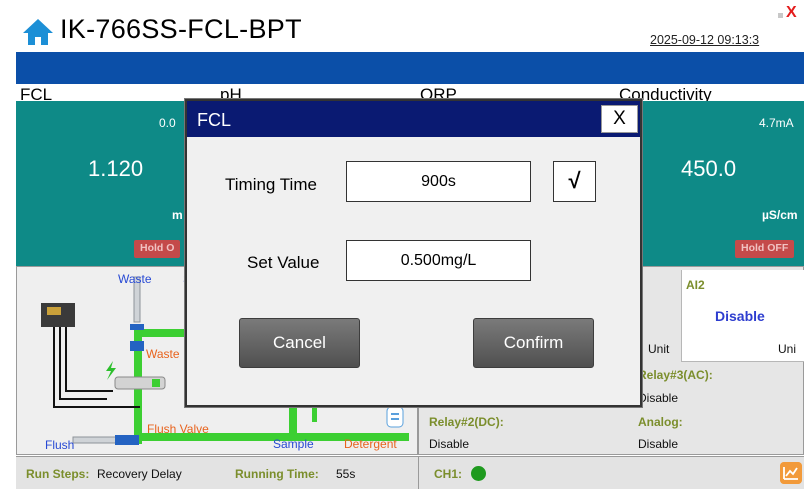 This screenshot has width=804, height=489. What do you see at coordinates (466, 422) in the screenshot?
I see `relay2-label: Relay#2(DC):` at bounding box center [466, 422].